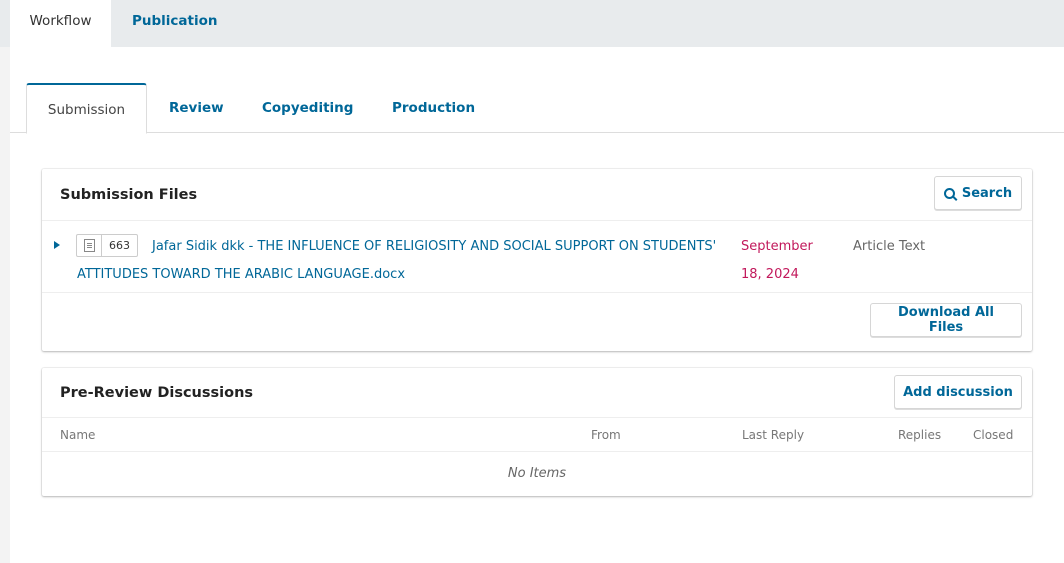 The width and height of the screenshot is (1064, 563). I want to click on tab-review: Review, so click(196, 108).